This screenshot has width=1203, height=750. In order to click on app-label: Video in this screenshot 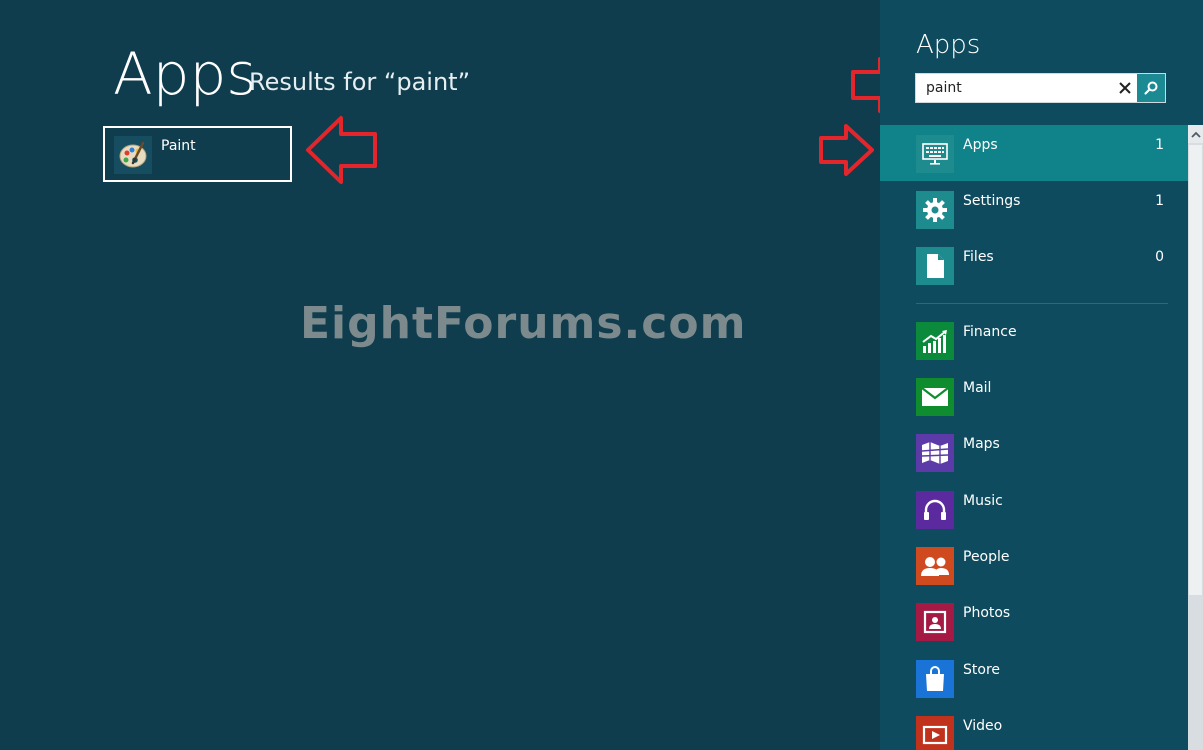, I will do `click(983, 726)`.